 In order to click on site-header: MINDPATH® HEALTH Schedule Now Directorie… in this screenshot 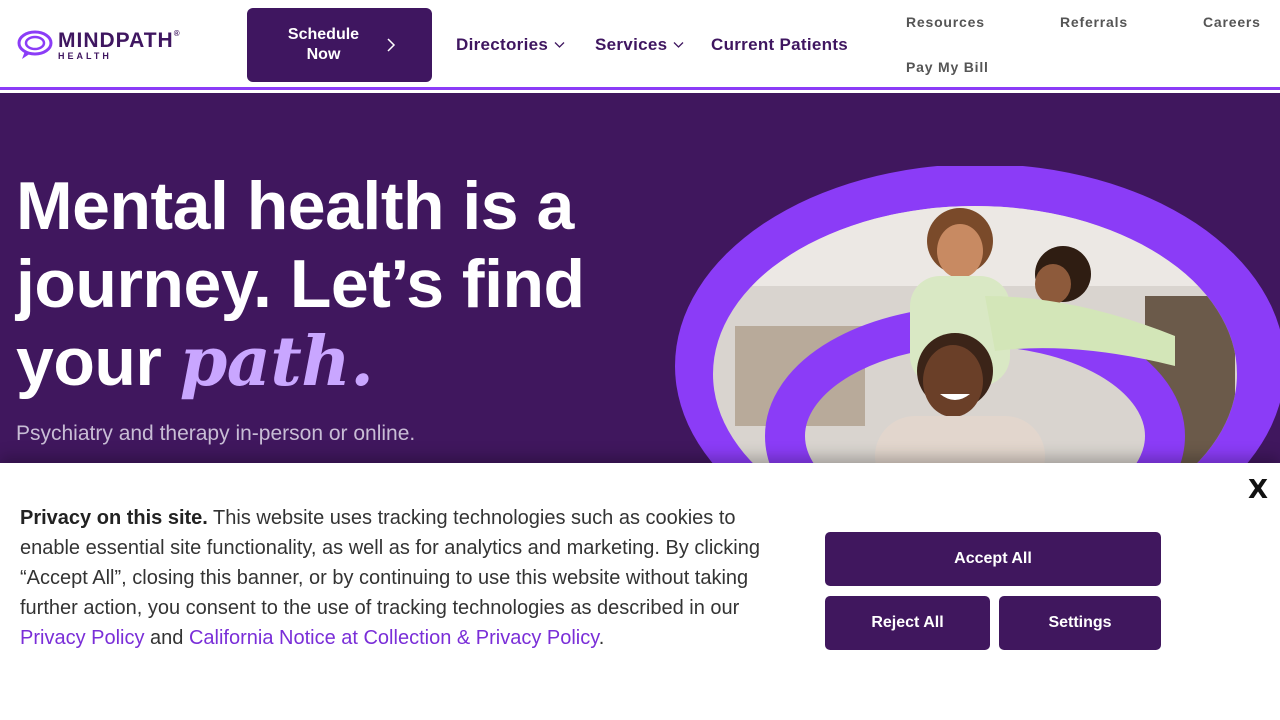, I will do `click(640, 45)`.